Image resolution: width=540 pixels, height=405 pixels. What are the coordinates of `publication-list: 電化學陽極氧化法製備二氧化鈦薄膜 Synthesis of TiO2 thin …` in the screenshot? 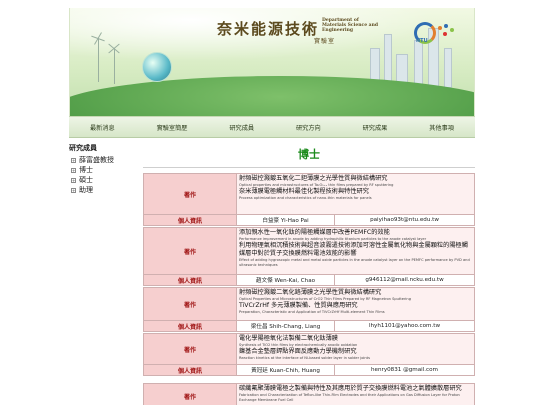 It's located at (355, 349).